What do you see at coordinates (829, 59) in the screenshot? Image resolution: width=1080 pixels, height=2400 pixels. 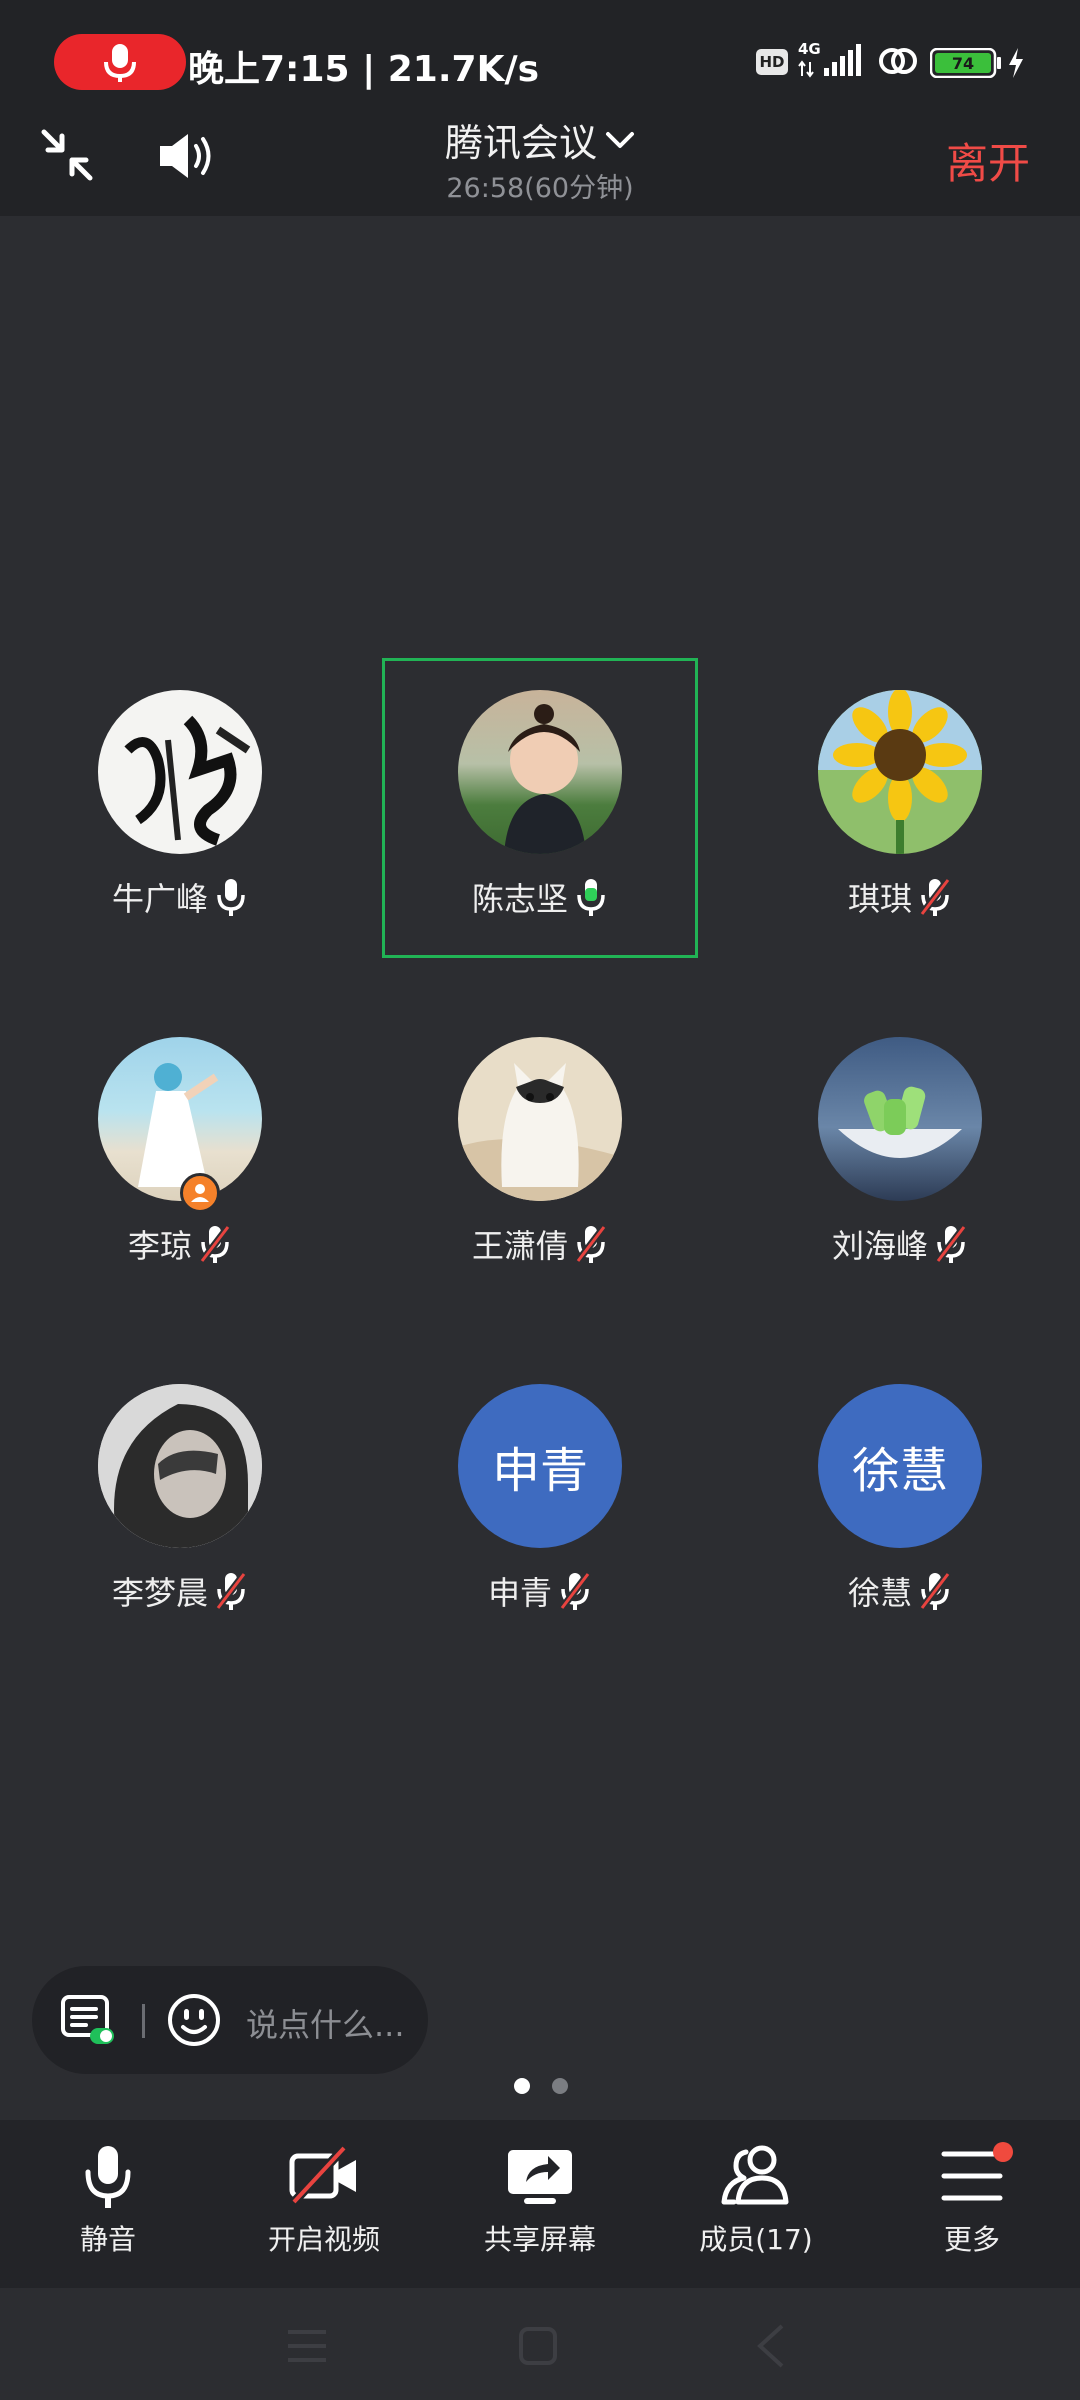 I see `signal-4g-icon: 4G` at bounding box center [829, 59].